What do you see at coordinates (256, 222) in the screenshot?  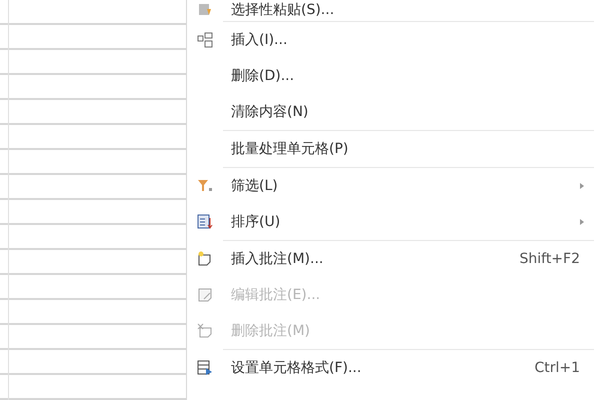 I see `menu-item-label: 排序(U)` at bounding box center [256, 222].